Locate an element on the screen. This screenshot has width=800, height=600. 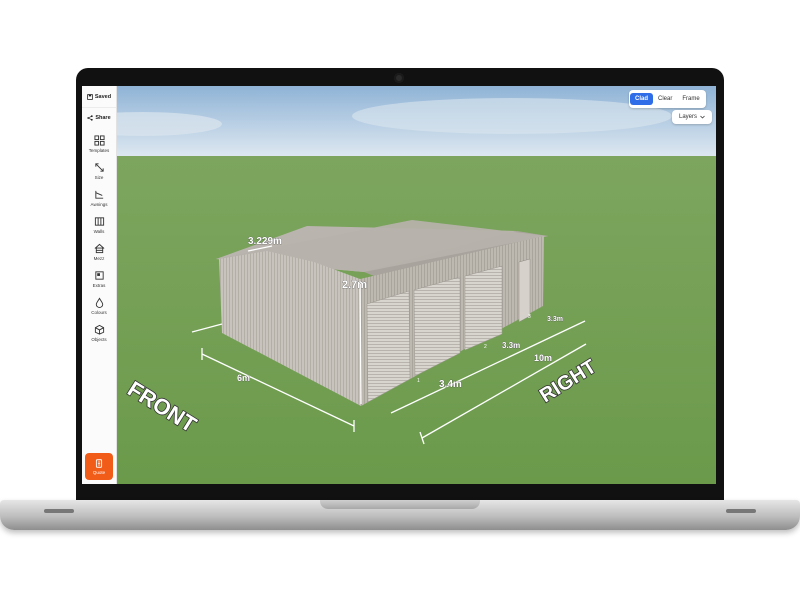
personal-access-door is located at coordinates (524, 290).